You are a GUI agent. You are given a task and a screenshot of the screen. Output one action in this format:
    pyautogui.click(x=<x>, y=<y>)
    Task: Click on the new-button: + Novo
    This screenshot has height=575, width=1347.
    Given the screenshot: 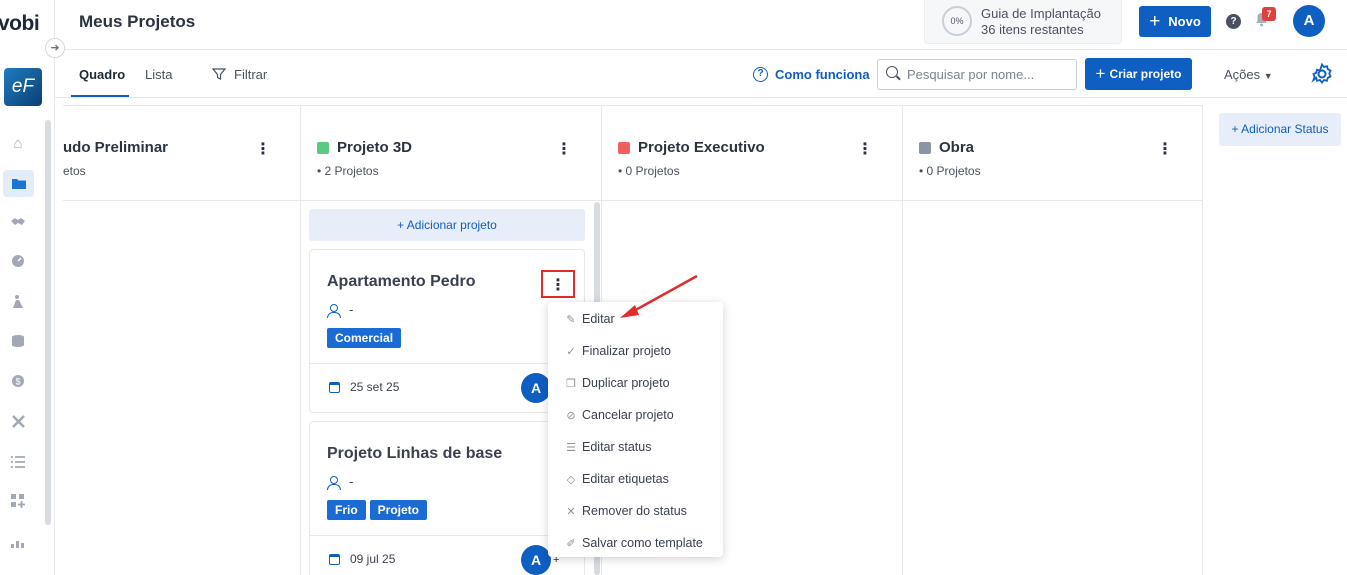 What is the action you would take?
    pyautogui.click(x=1175, y=21)
    